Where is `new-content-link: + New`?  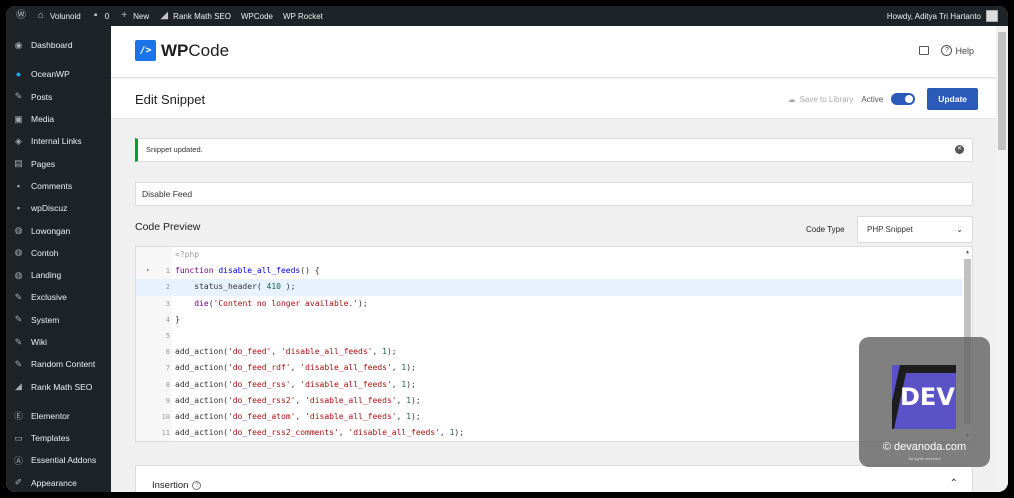
new-content-link: + New is located at coordinates (134, 16).